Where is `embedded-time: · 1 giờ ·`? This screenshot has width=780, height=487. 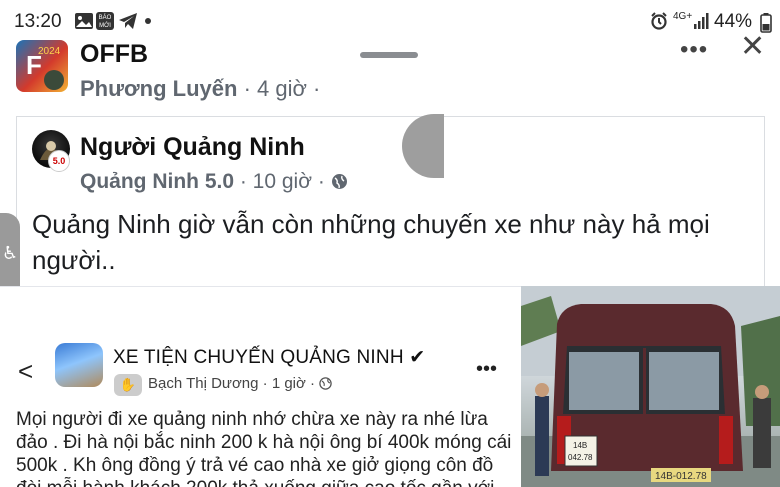 embedded-time: · 1 giờ · is located at coordinates (289, 383).